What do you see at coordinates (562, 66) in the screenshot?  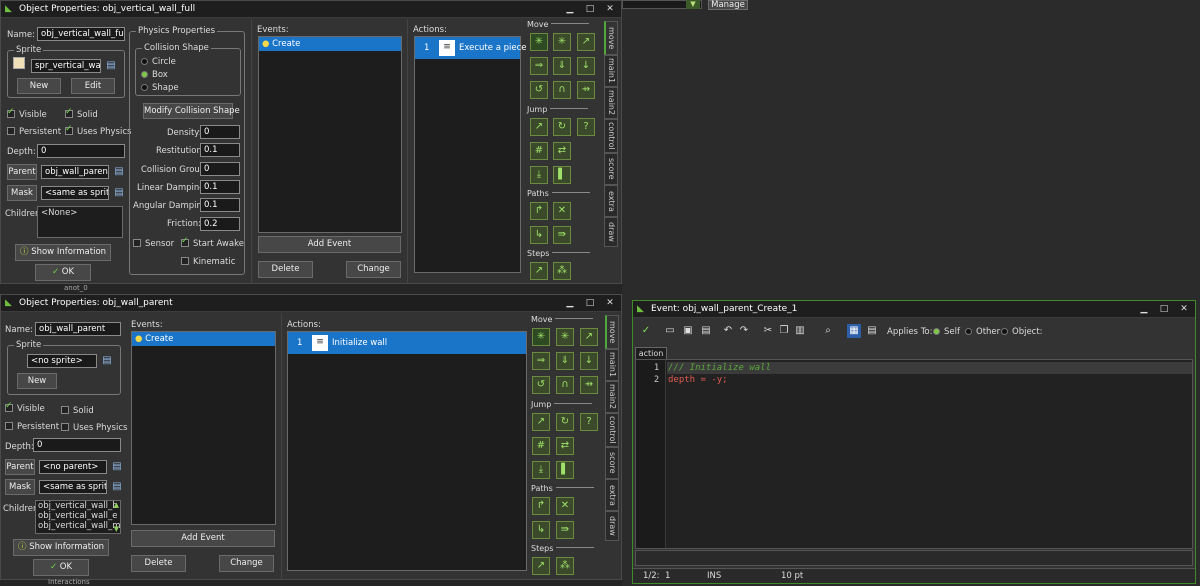 I see `speed-vertical-icon: ⇓` at bounding box center [562, 66].